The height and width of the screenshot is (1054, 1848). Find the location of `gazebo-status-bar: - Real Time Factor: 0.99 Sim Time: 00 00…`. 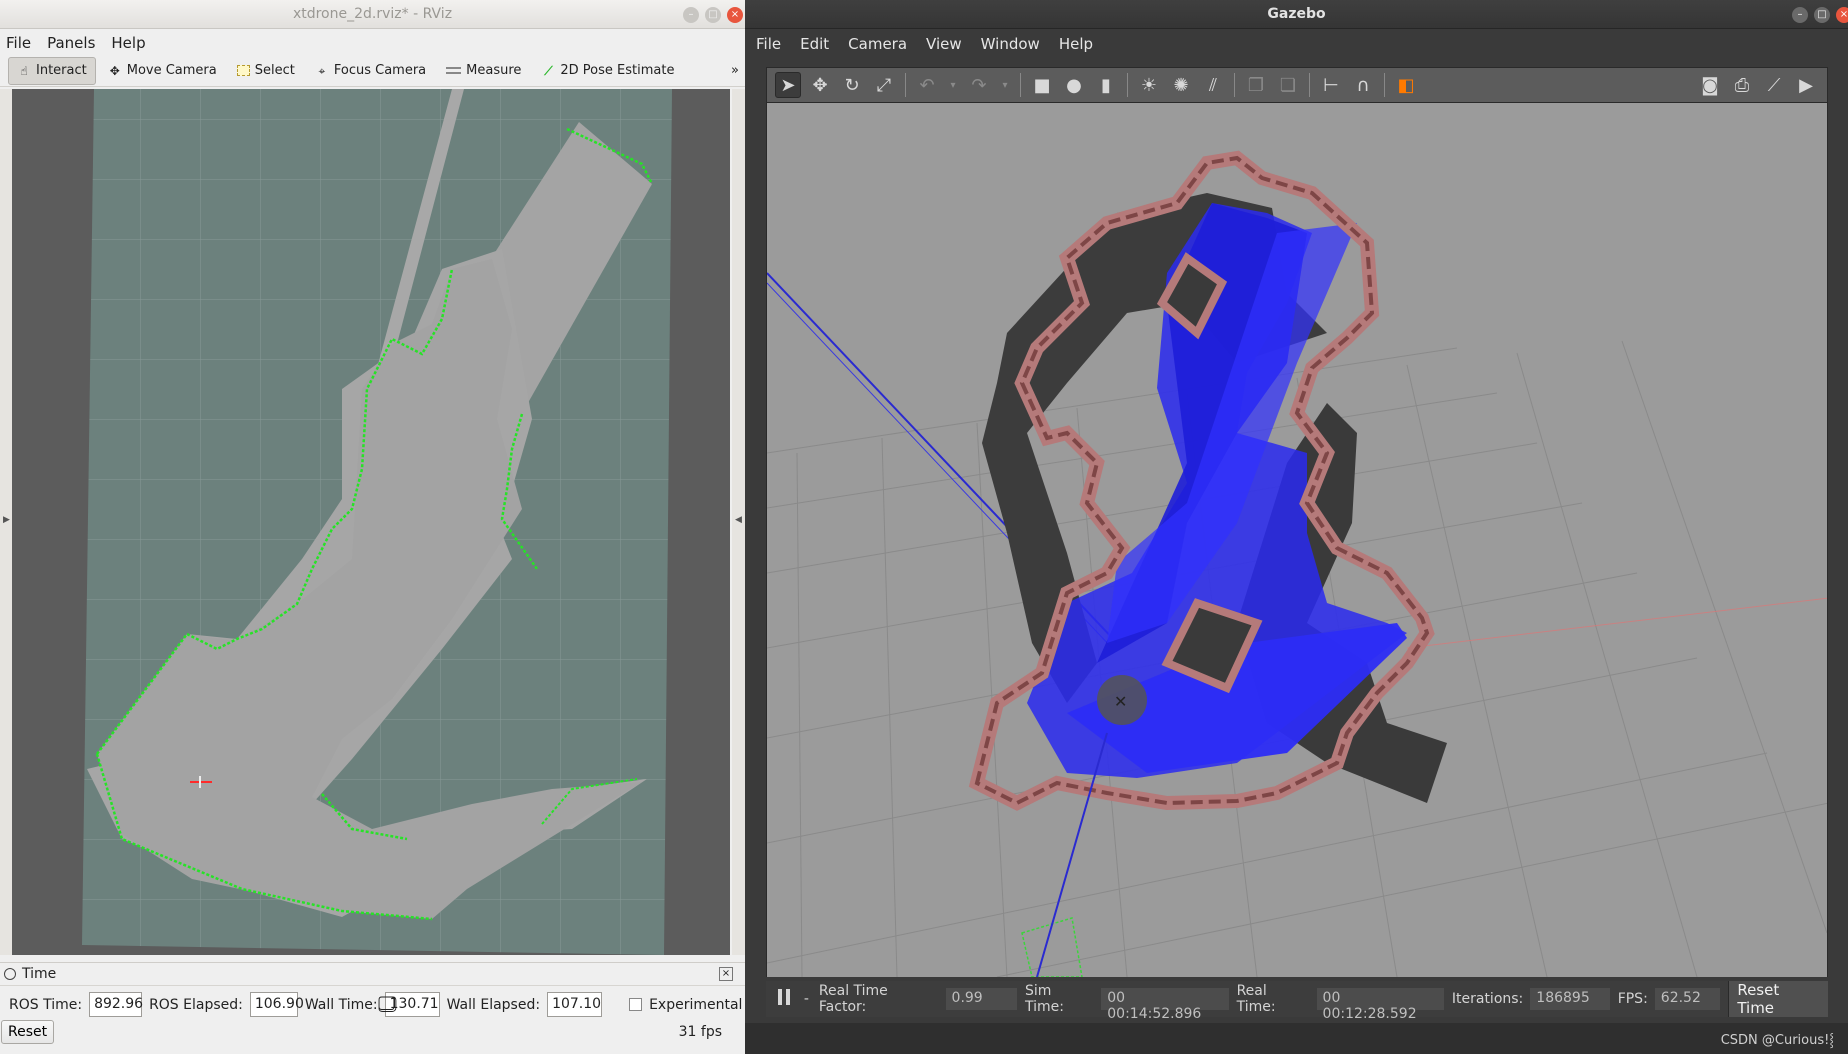

gazebo-status-bar: - Real Time Factor: 0.99 Sim Time: 00 00… is located at coordinates (1297, 1001).